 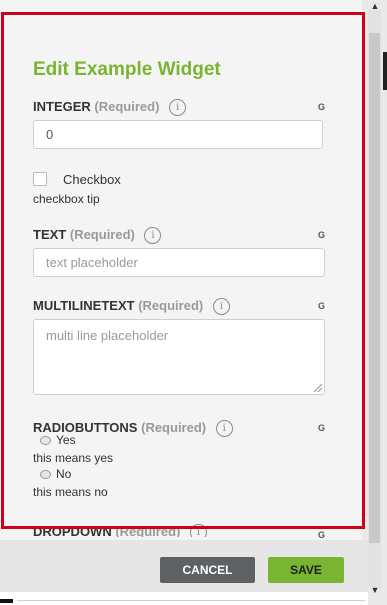 I want to click on multilinetext-field-label: MULTILINETEXT (Required) i, so click(x=131, y=306).